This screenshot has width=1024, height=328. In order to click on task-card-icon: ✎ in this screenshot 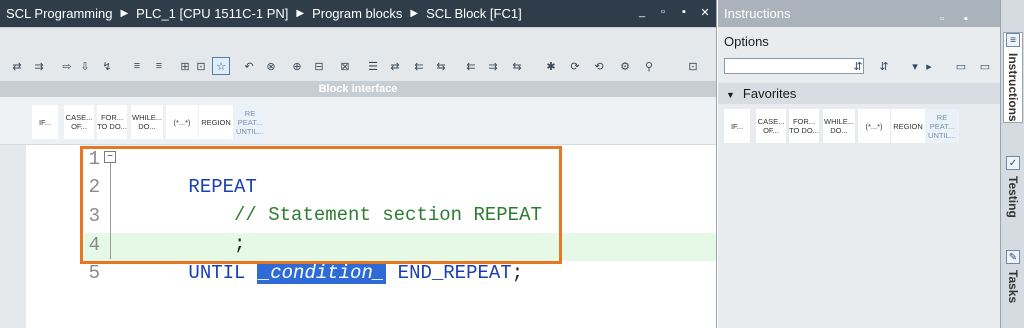, I will do `click(1013, 257)`.